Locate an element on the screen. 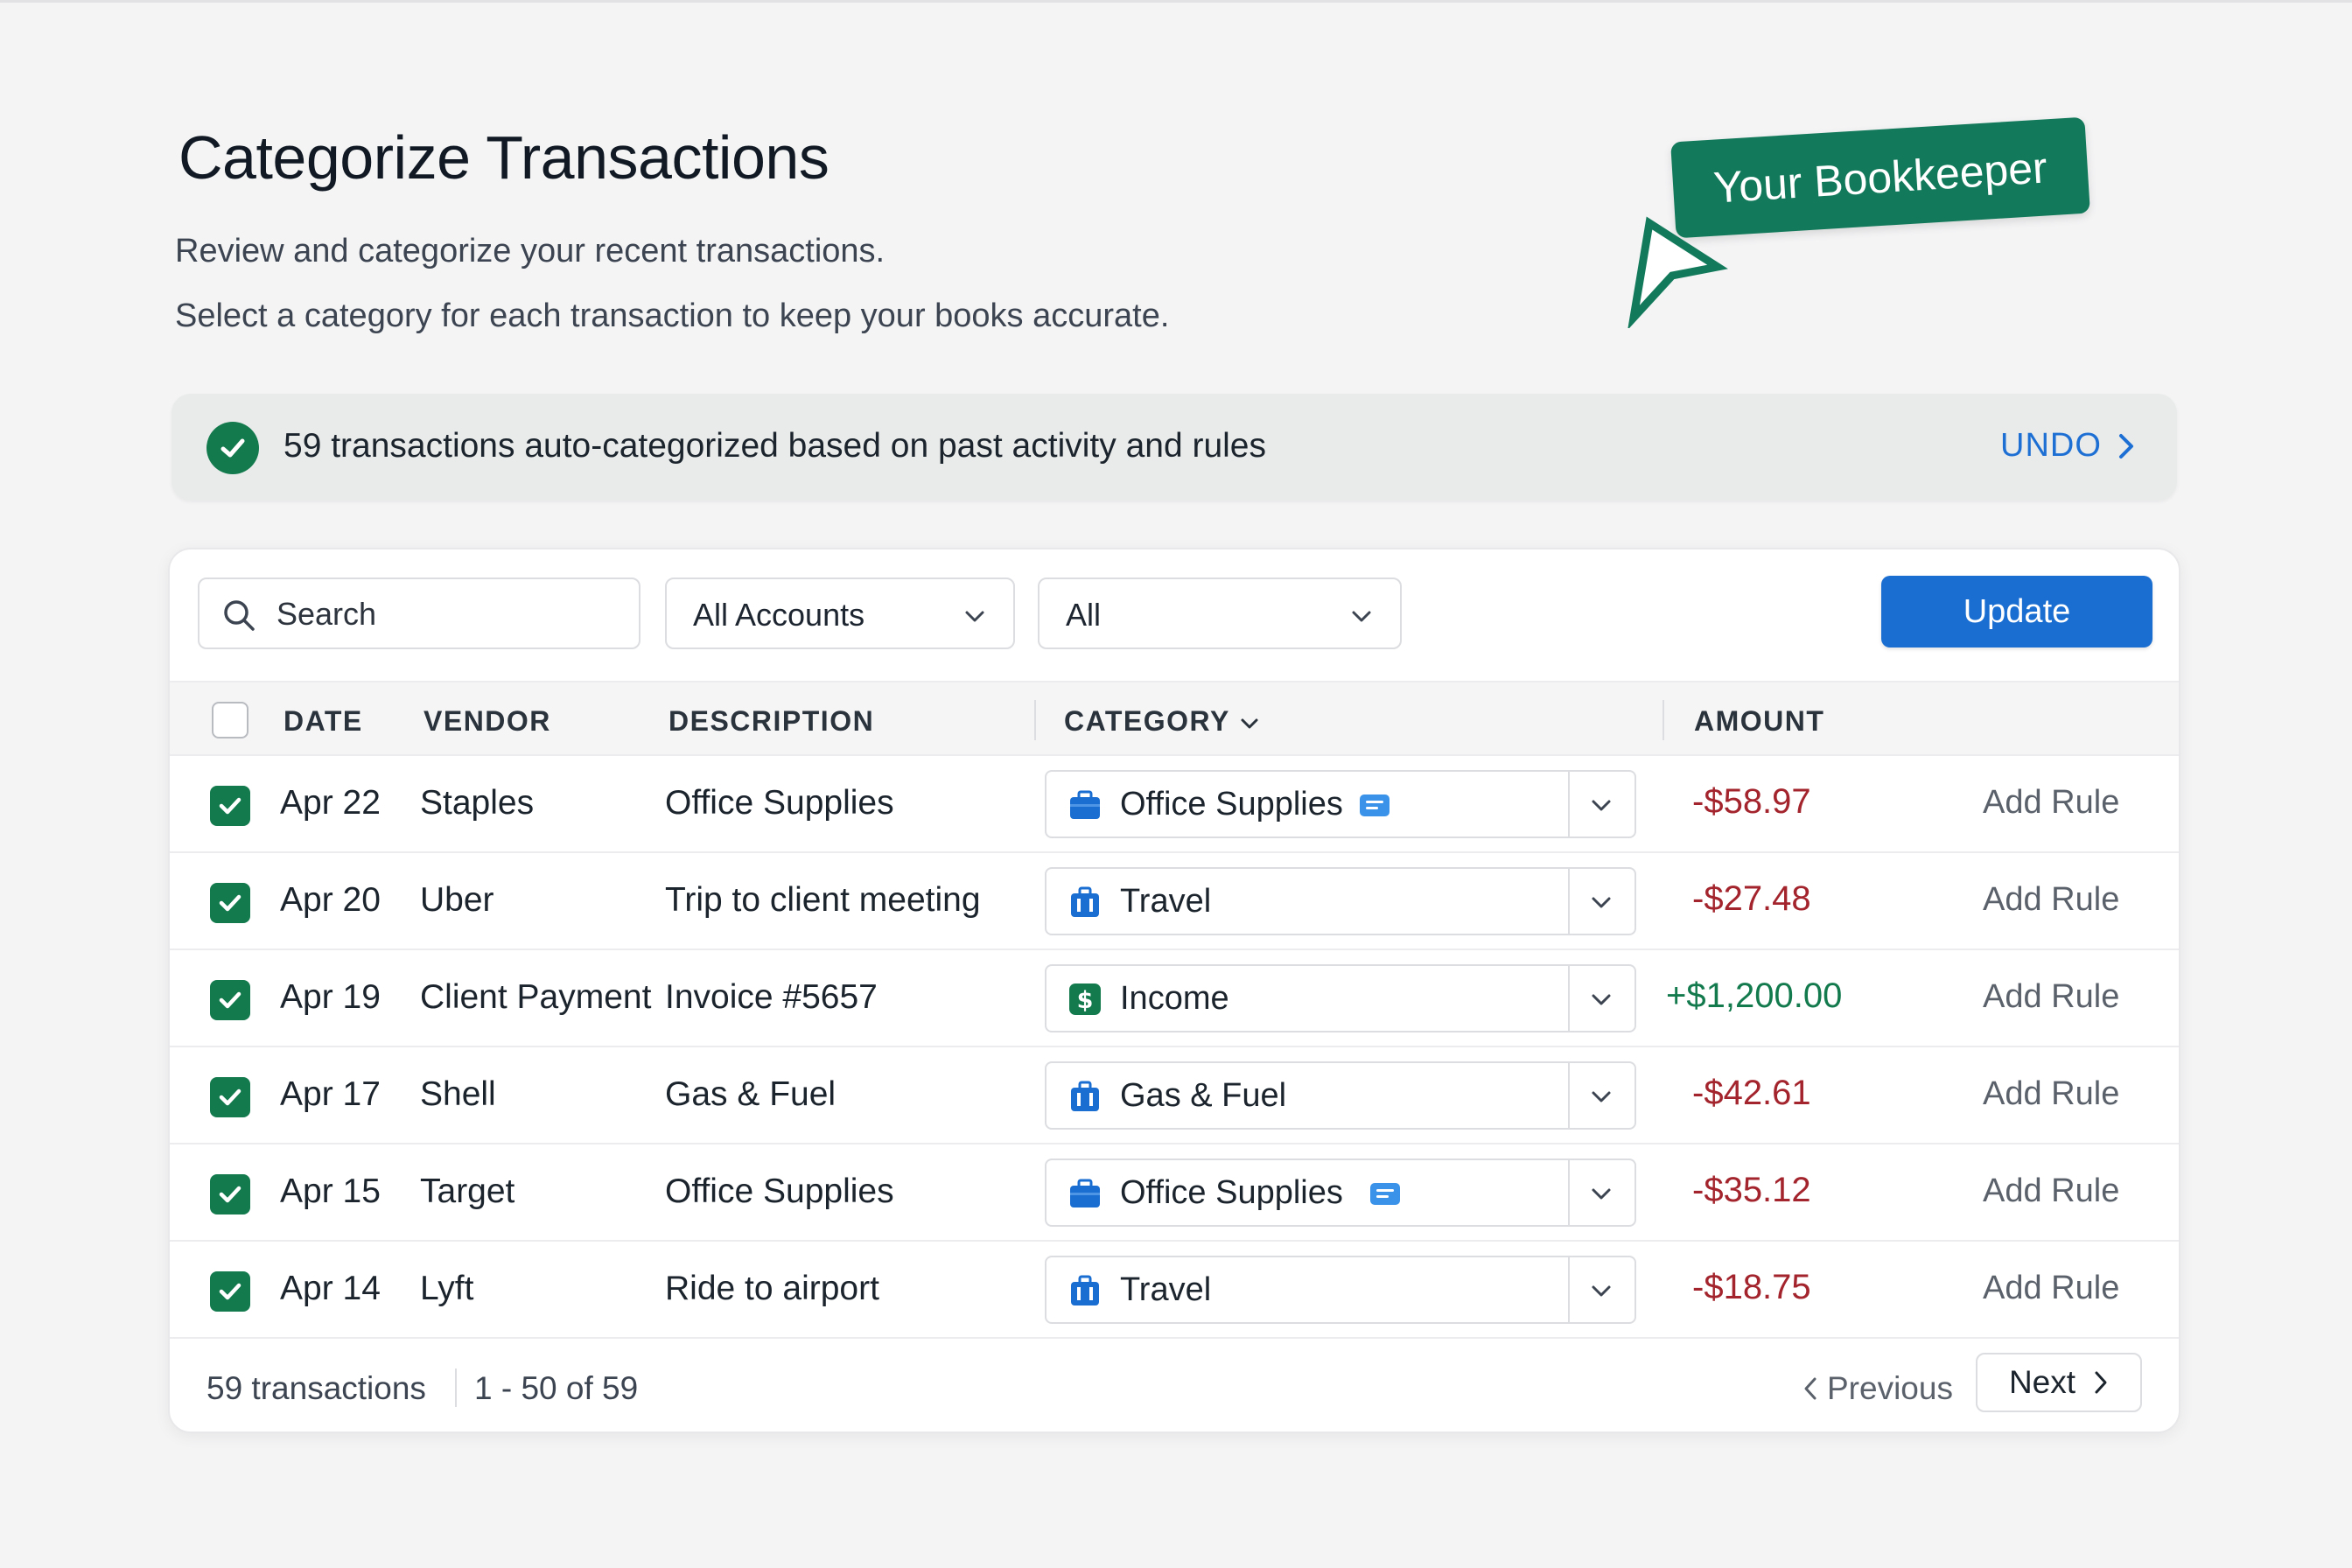 The image size is (2352, 1568). row-description: Gas & Fuel is located at coordinates (750, 1094).